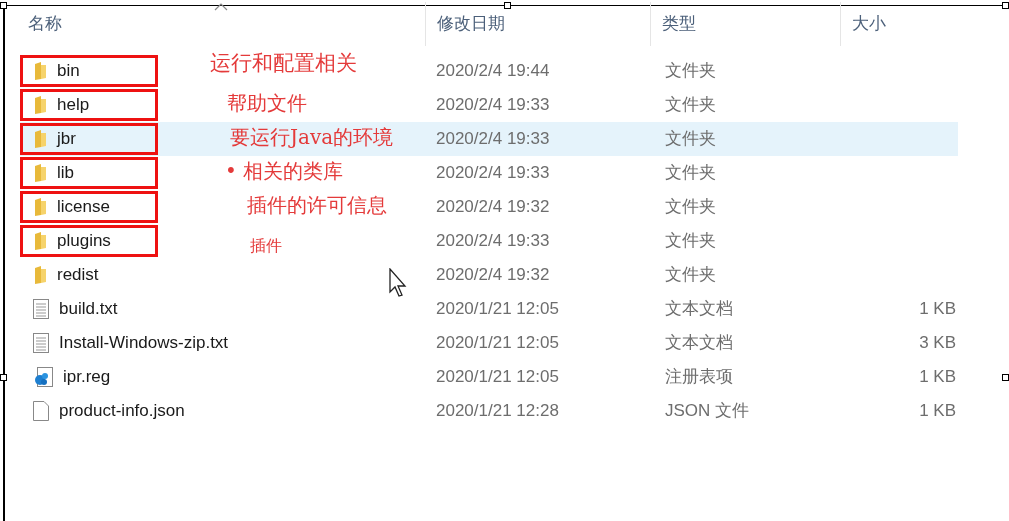 The height and width of the screenshot is (521, 1009). Describe the element at coordinates (267, 103) in the screenshot. I see `annotation-text: 帮助文件` at that location.